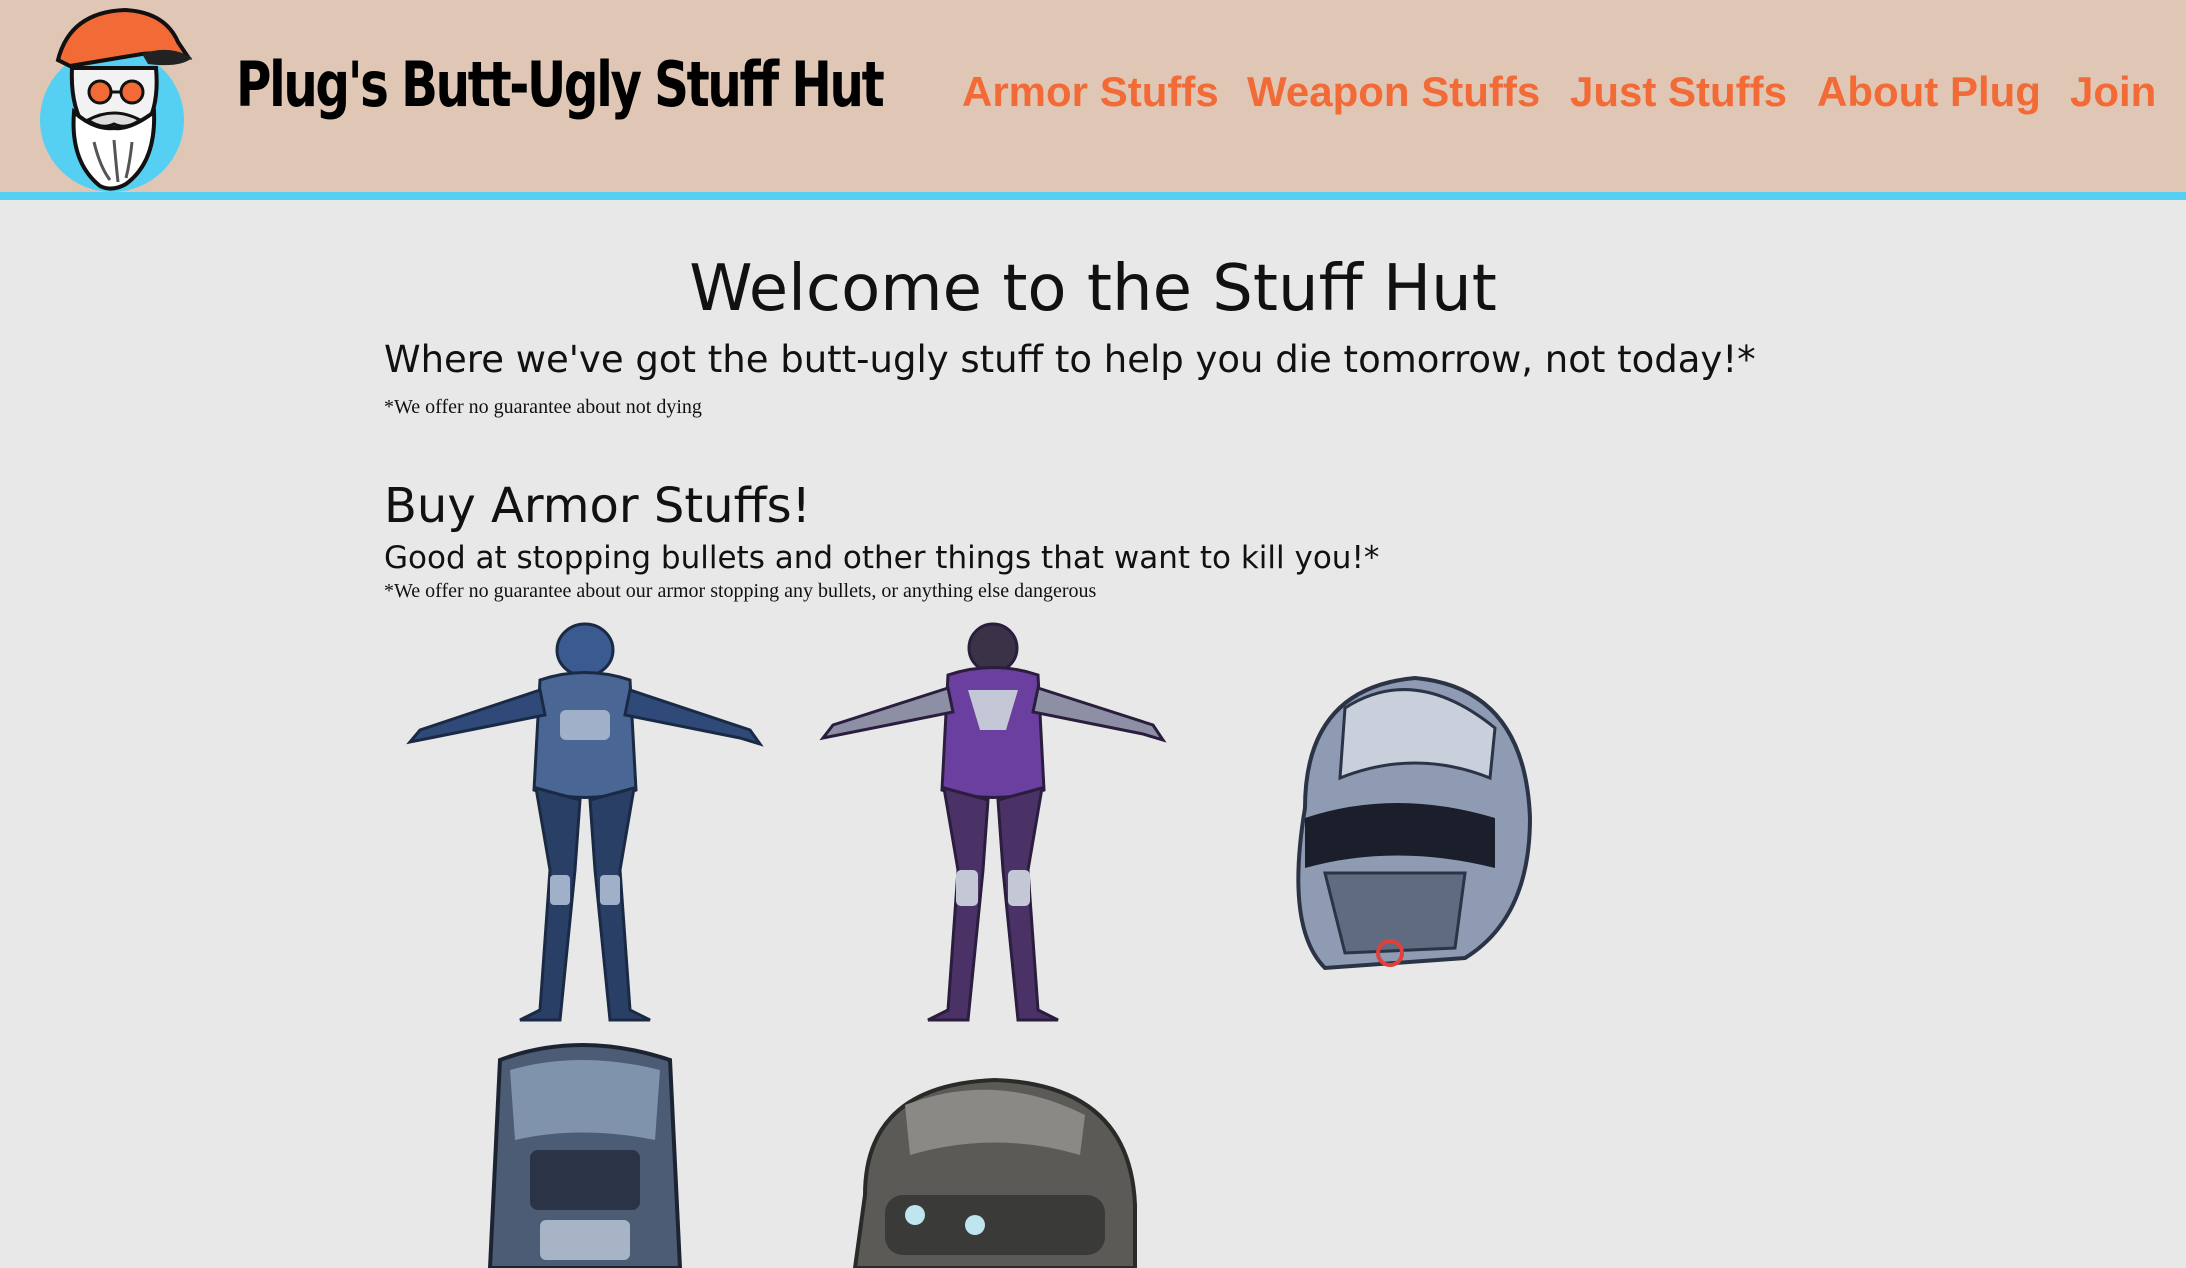  I want to click on page-title: Welcome to the Stuff Hut, so click(1093, 289).